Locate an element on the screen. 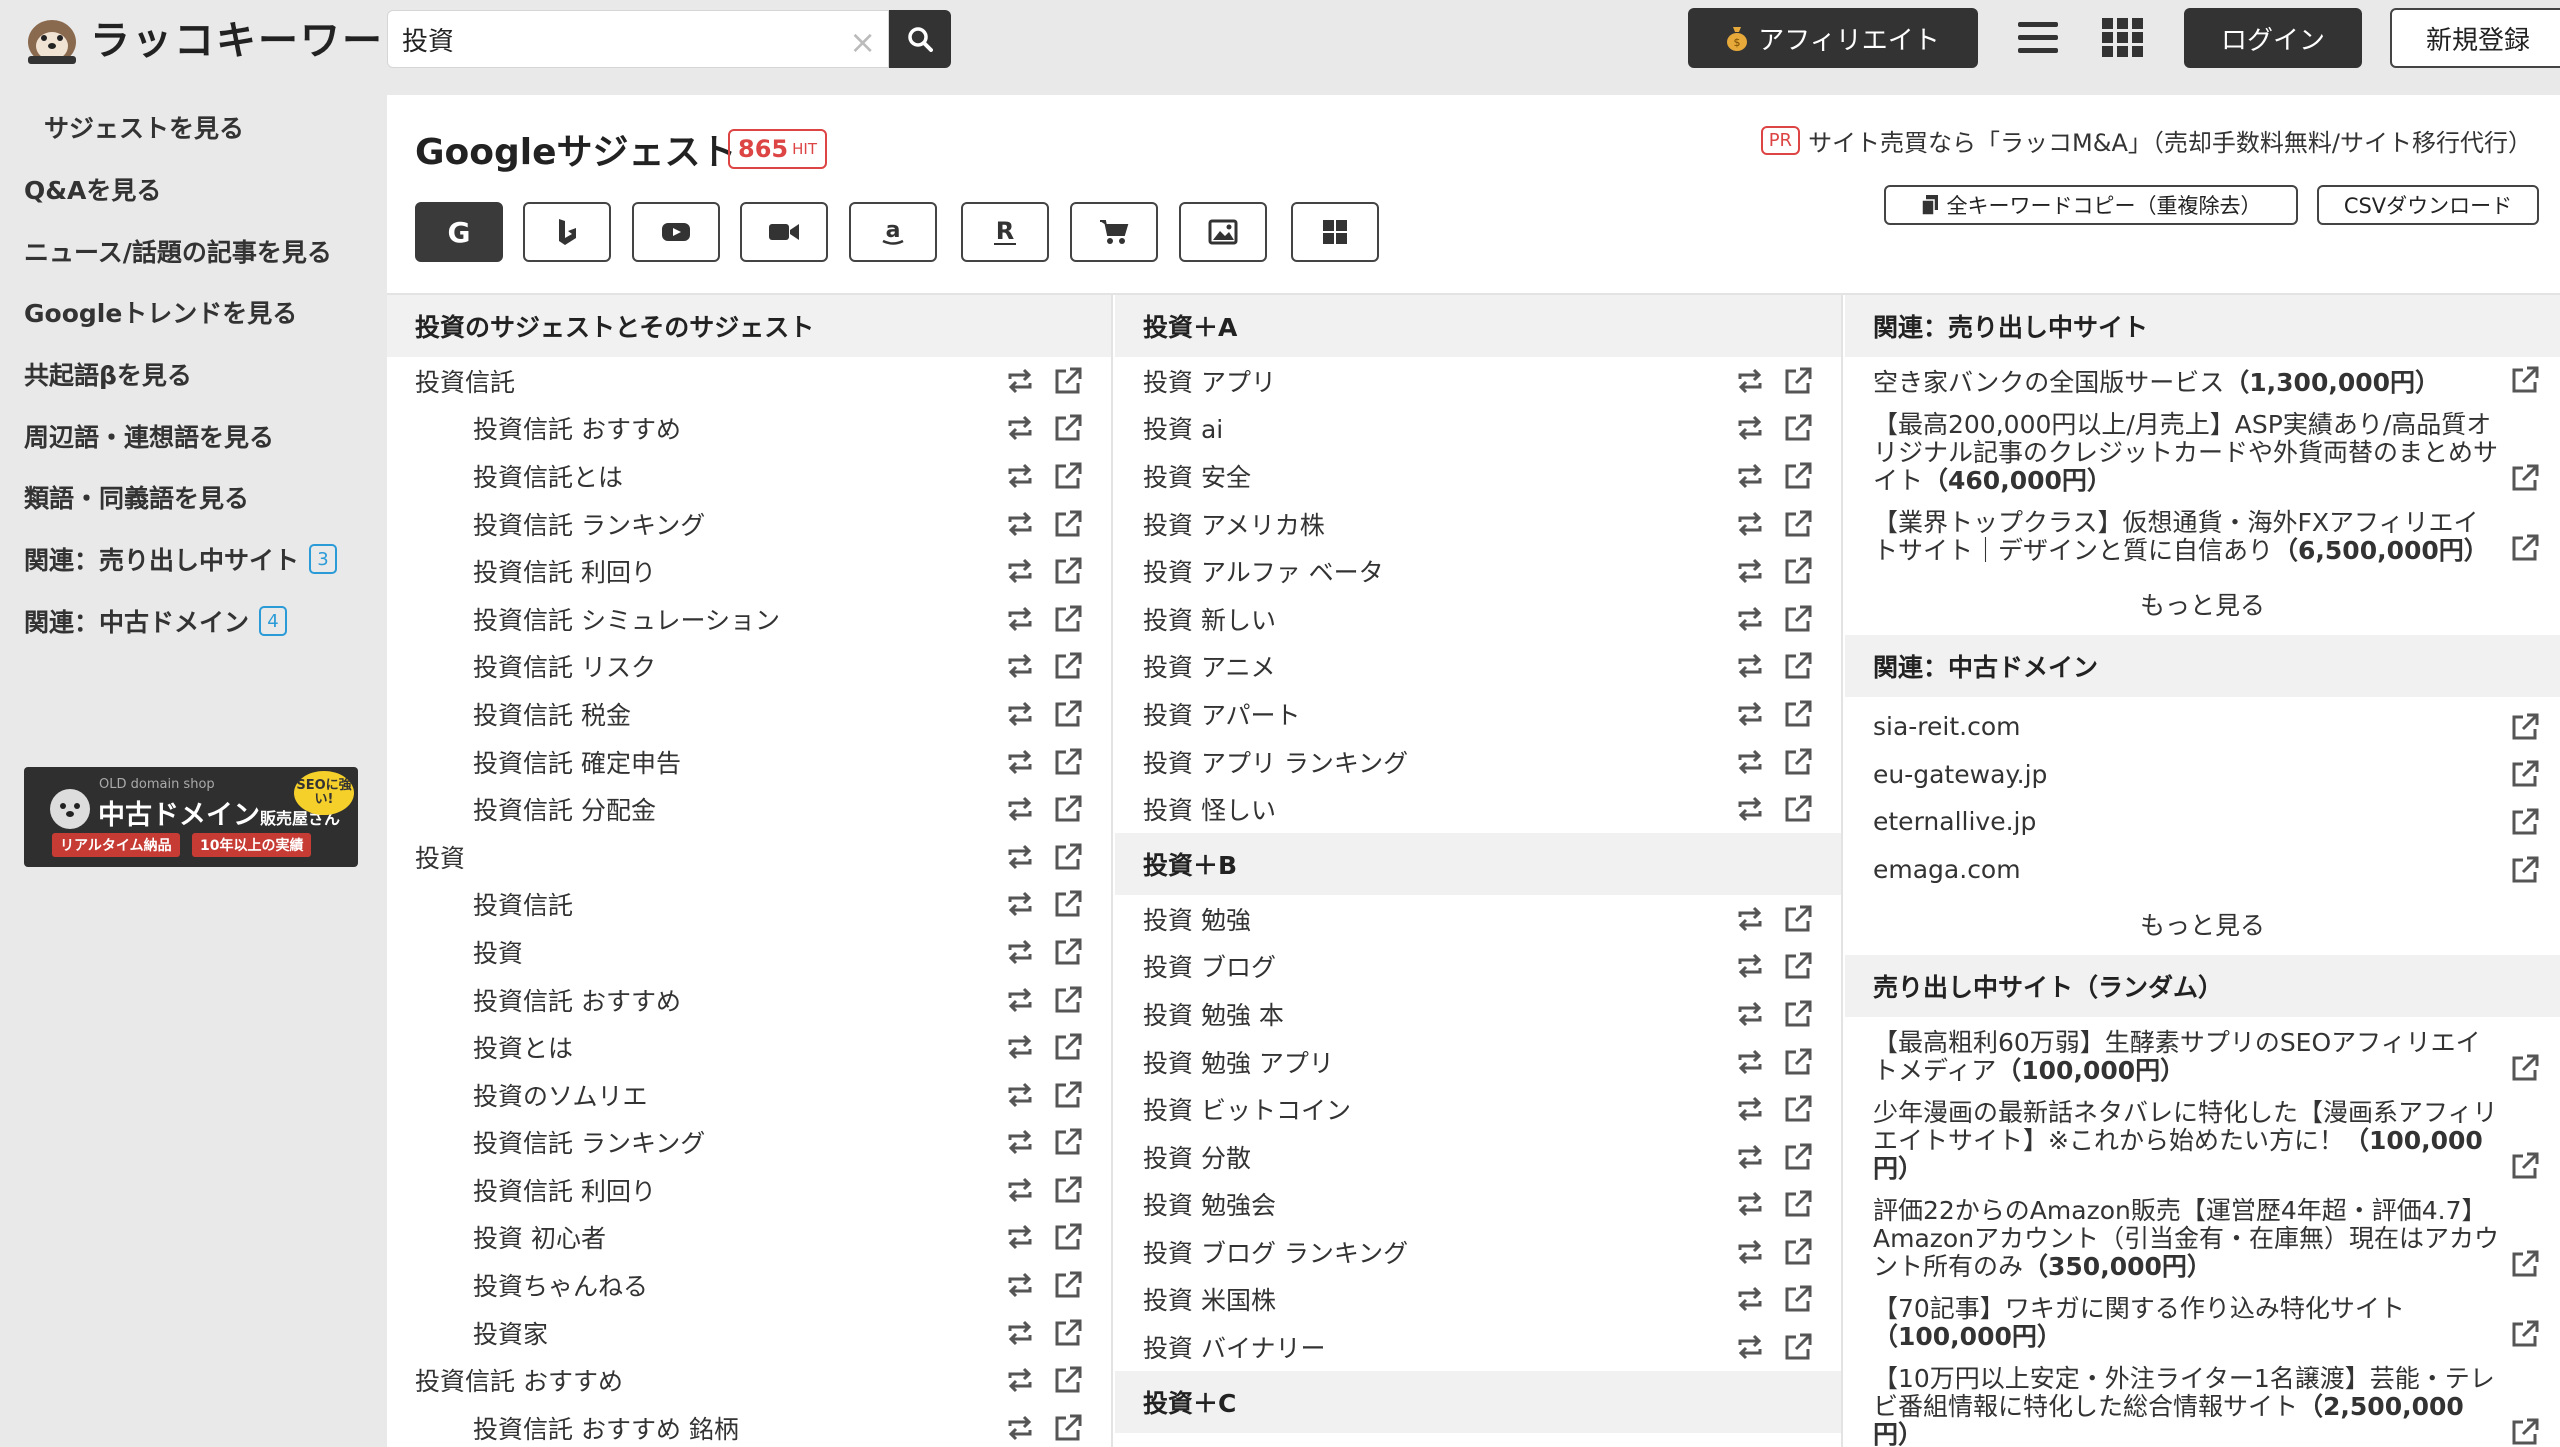 This screenshot has width=2560, height=1447. engine-rakuten-button: R is located at coordinates (1005, 232).